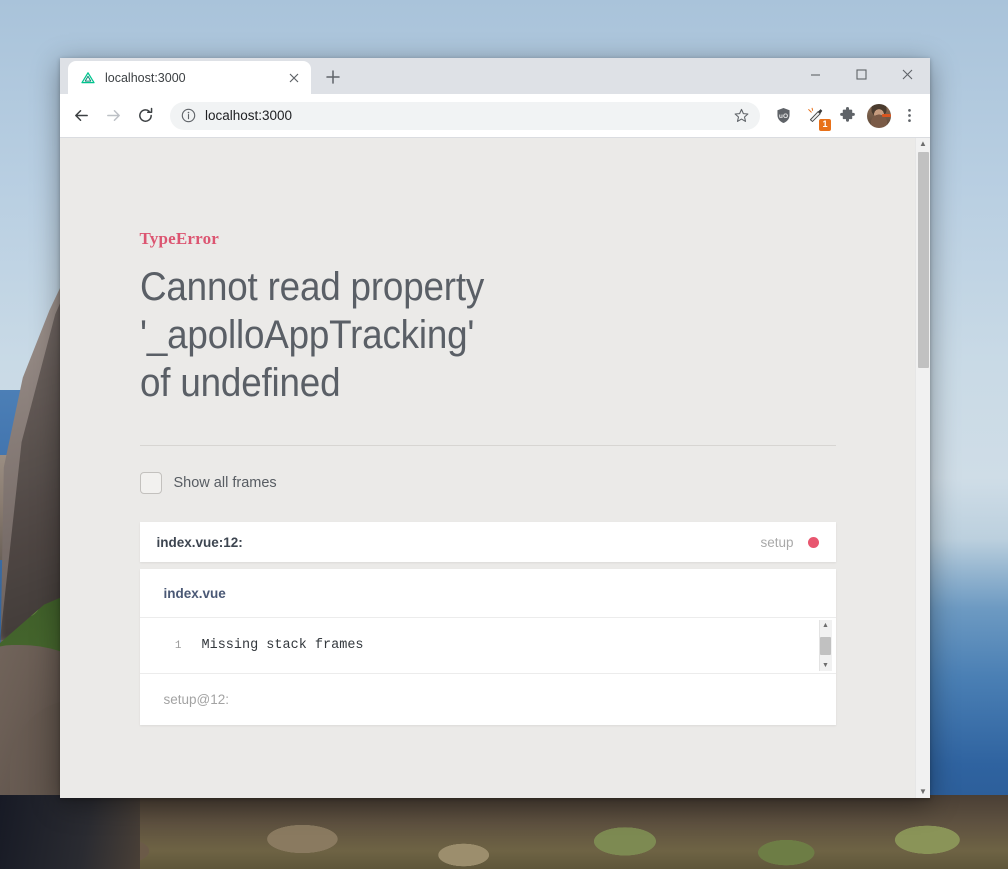  I want to click on minimize-button, so click(815, 74).